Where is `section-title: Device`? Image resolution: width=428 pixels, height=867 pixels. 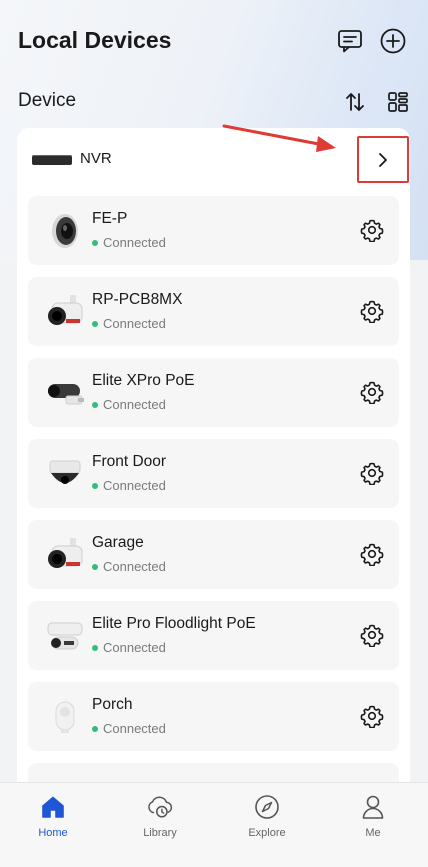 section-title: Device is located at coordinates (47, 100).